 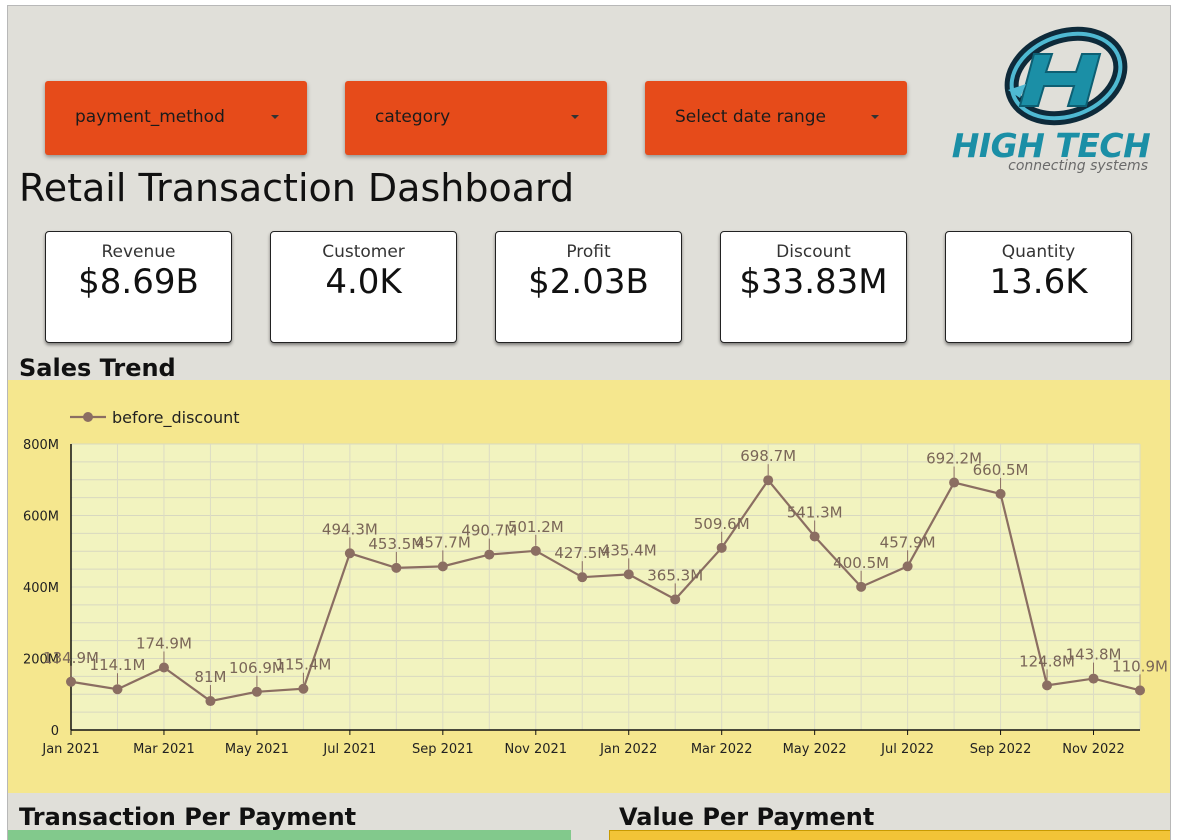 I want to click on payment-method-filter: payment_method, so click(x=176, y=118).